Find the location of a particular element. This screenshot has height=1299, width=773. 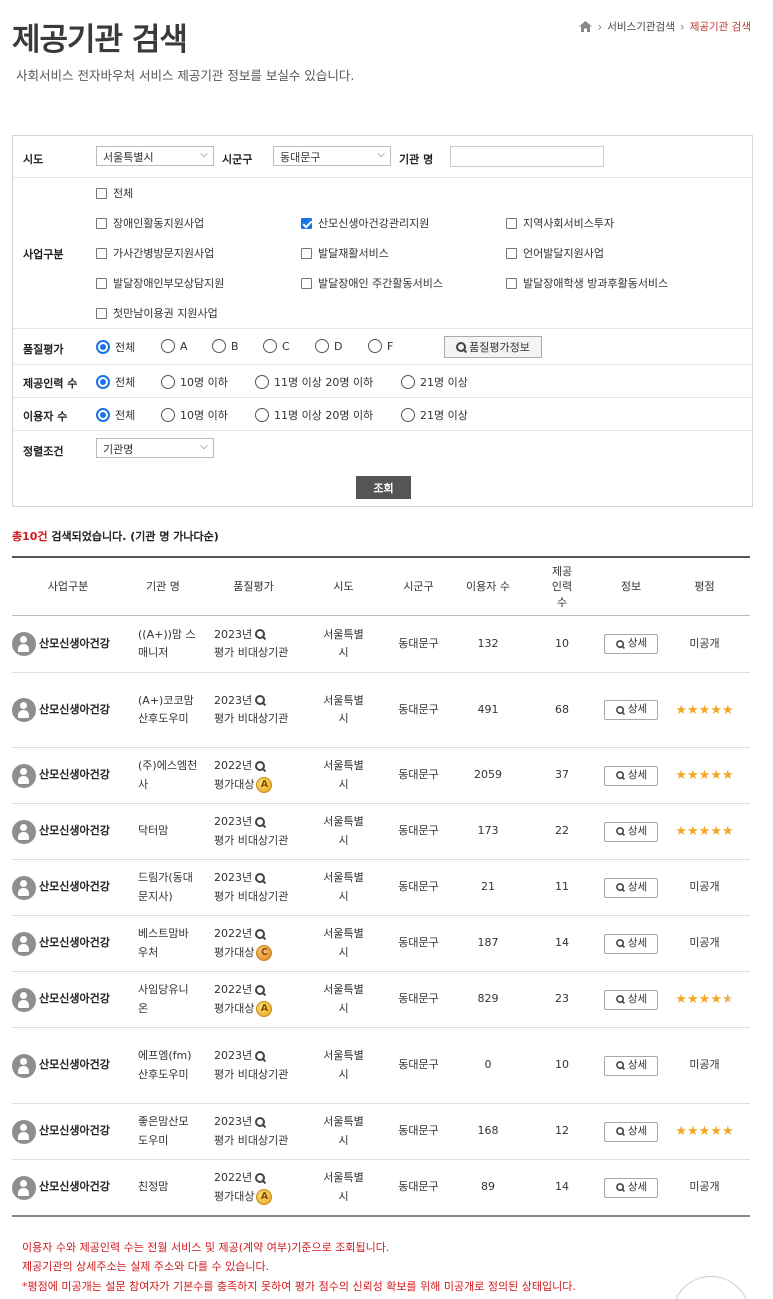

org-name-link: ((A+))맘 스매니저 is located at coordinates (168, 644).